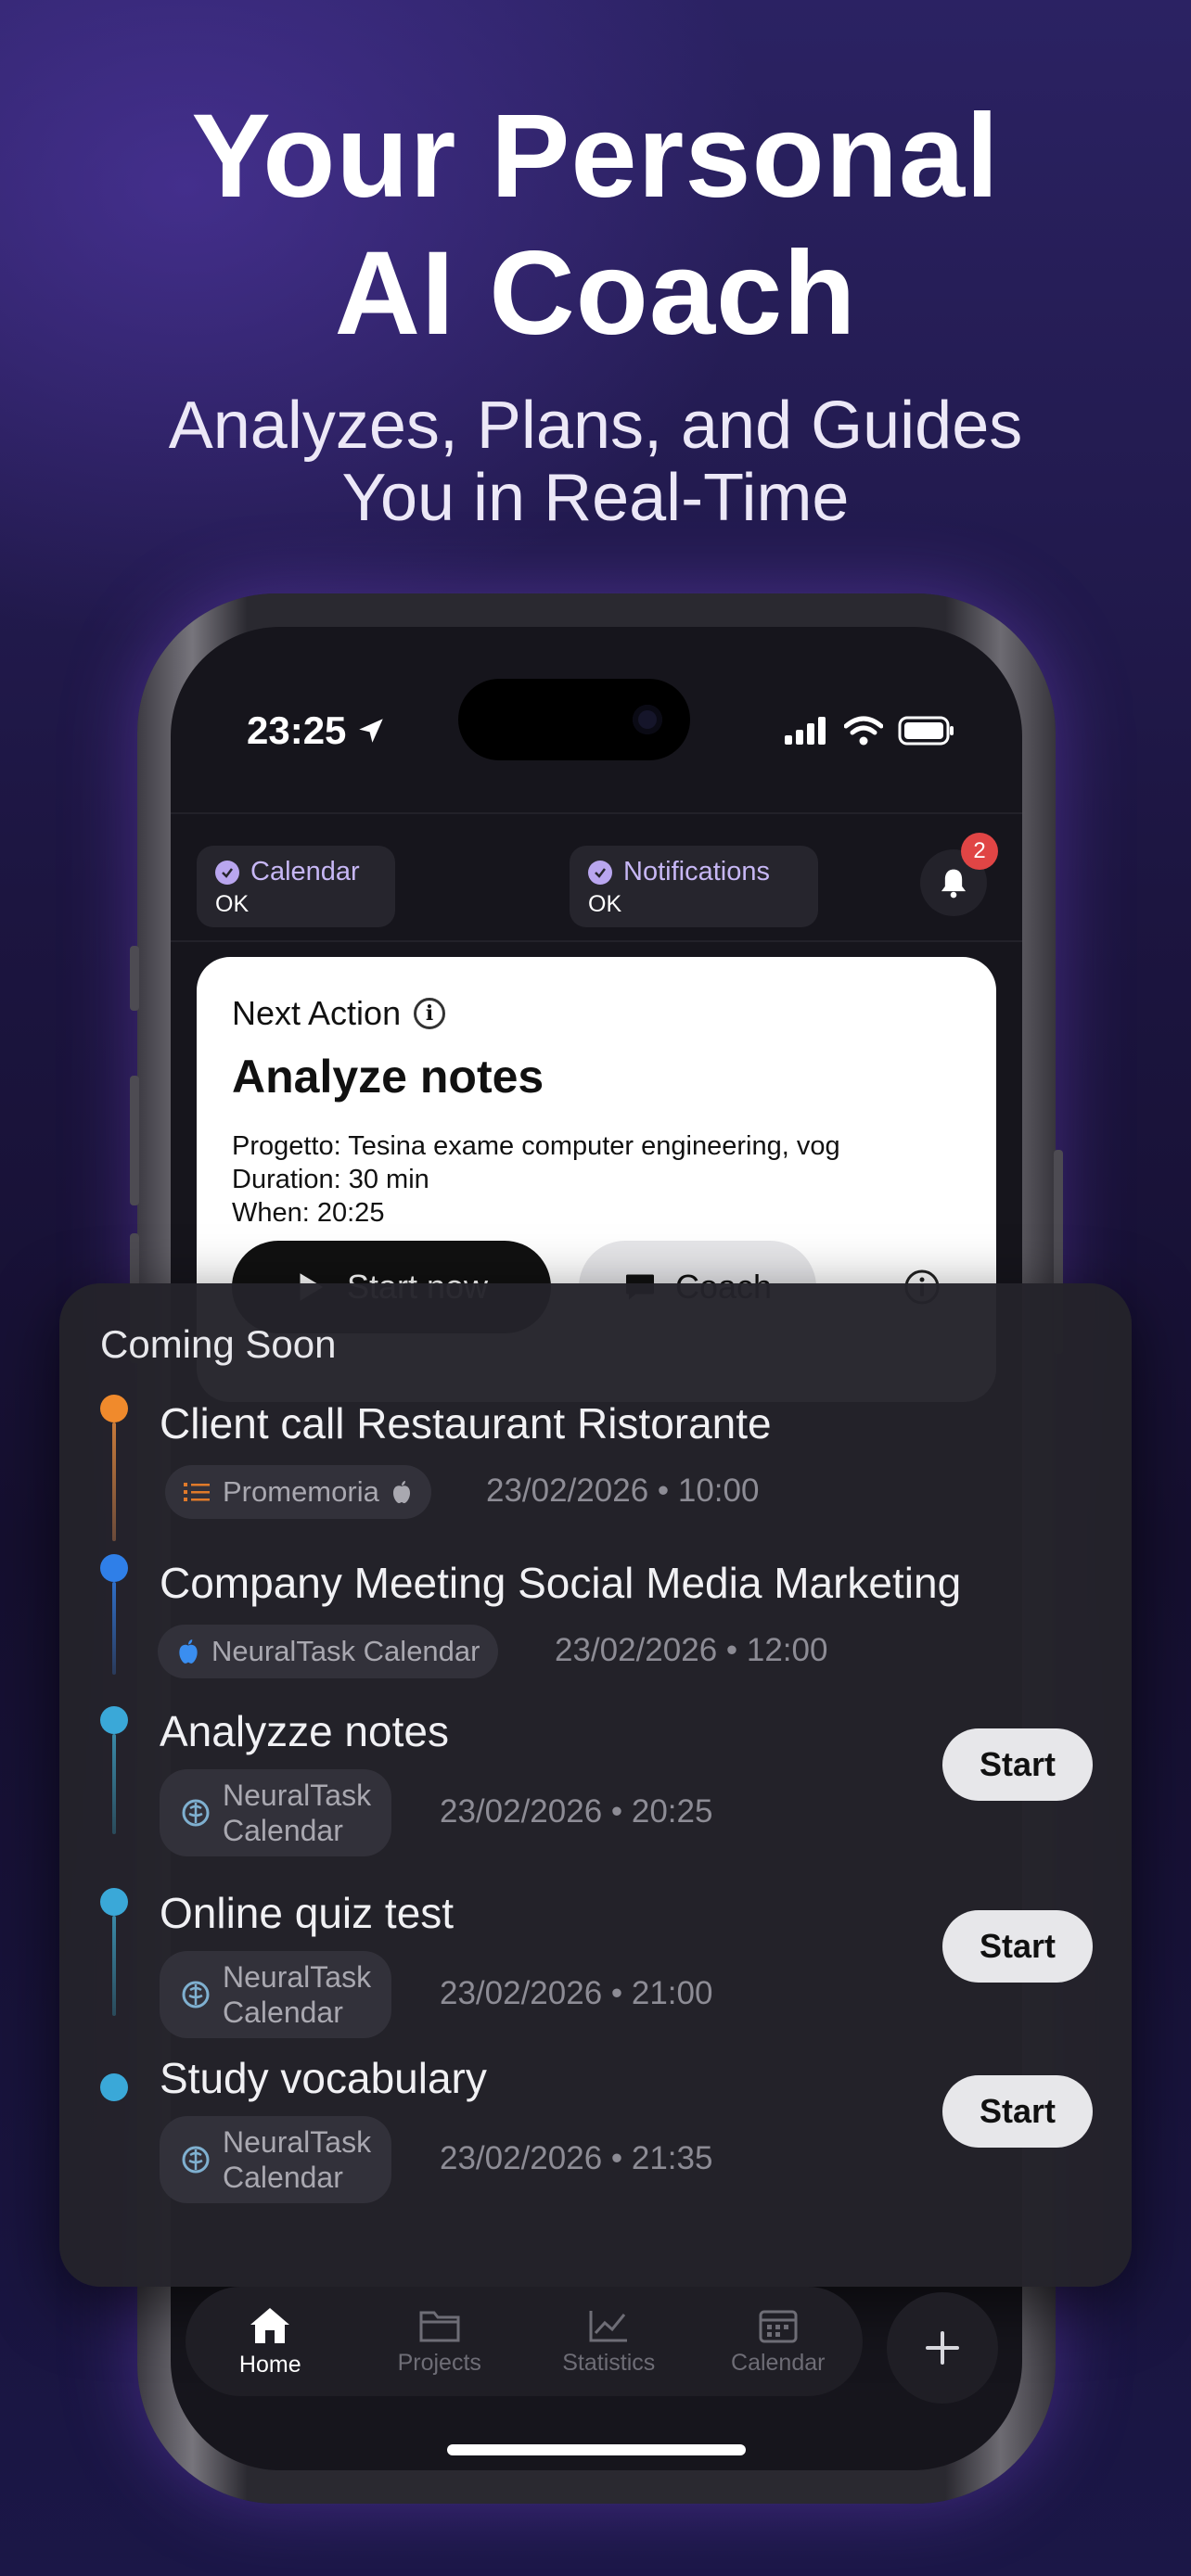  I want to click on tab-statistics: Statistics, so click(608, 2342).